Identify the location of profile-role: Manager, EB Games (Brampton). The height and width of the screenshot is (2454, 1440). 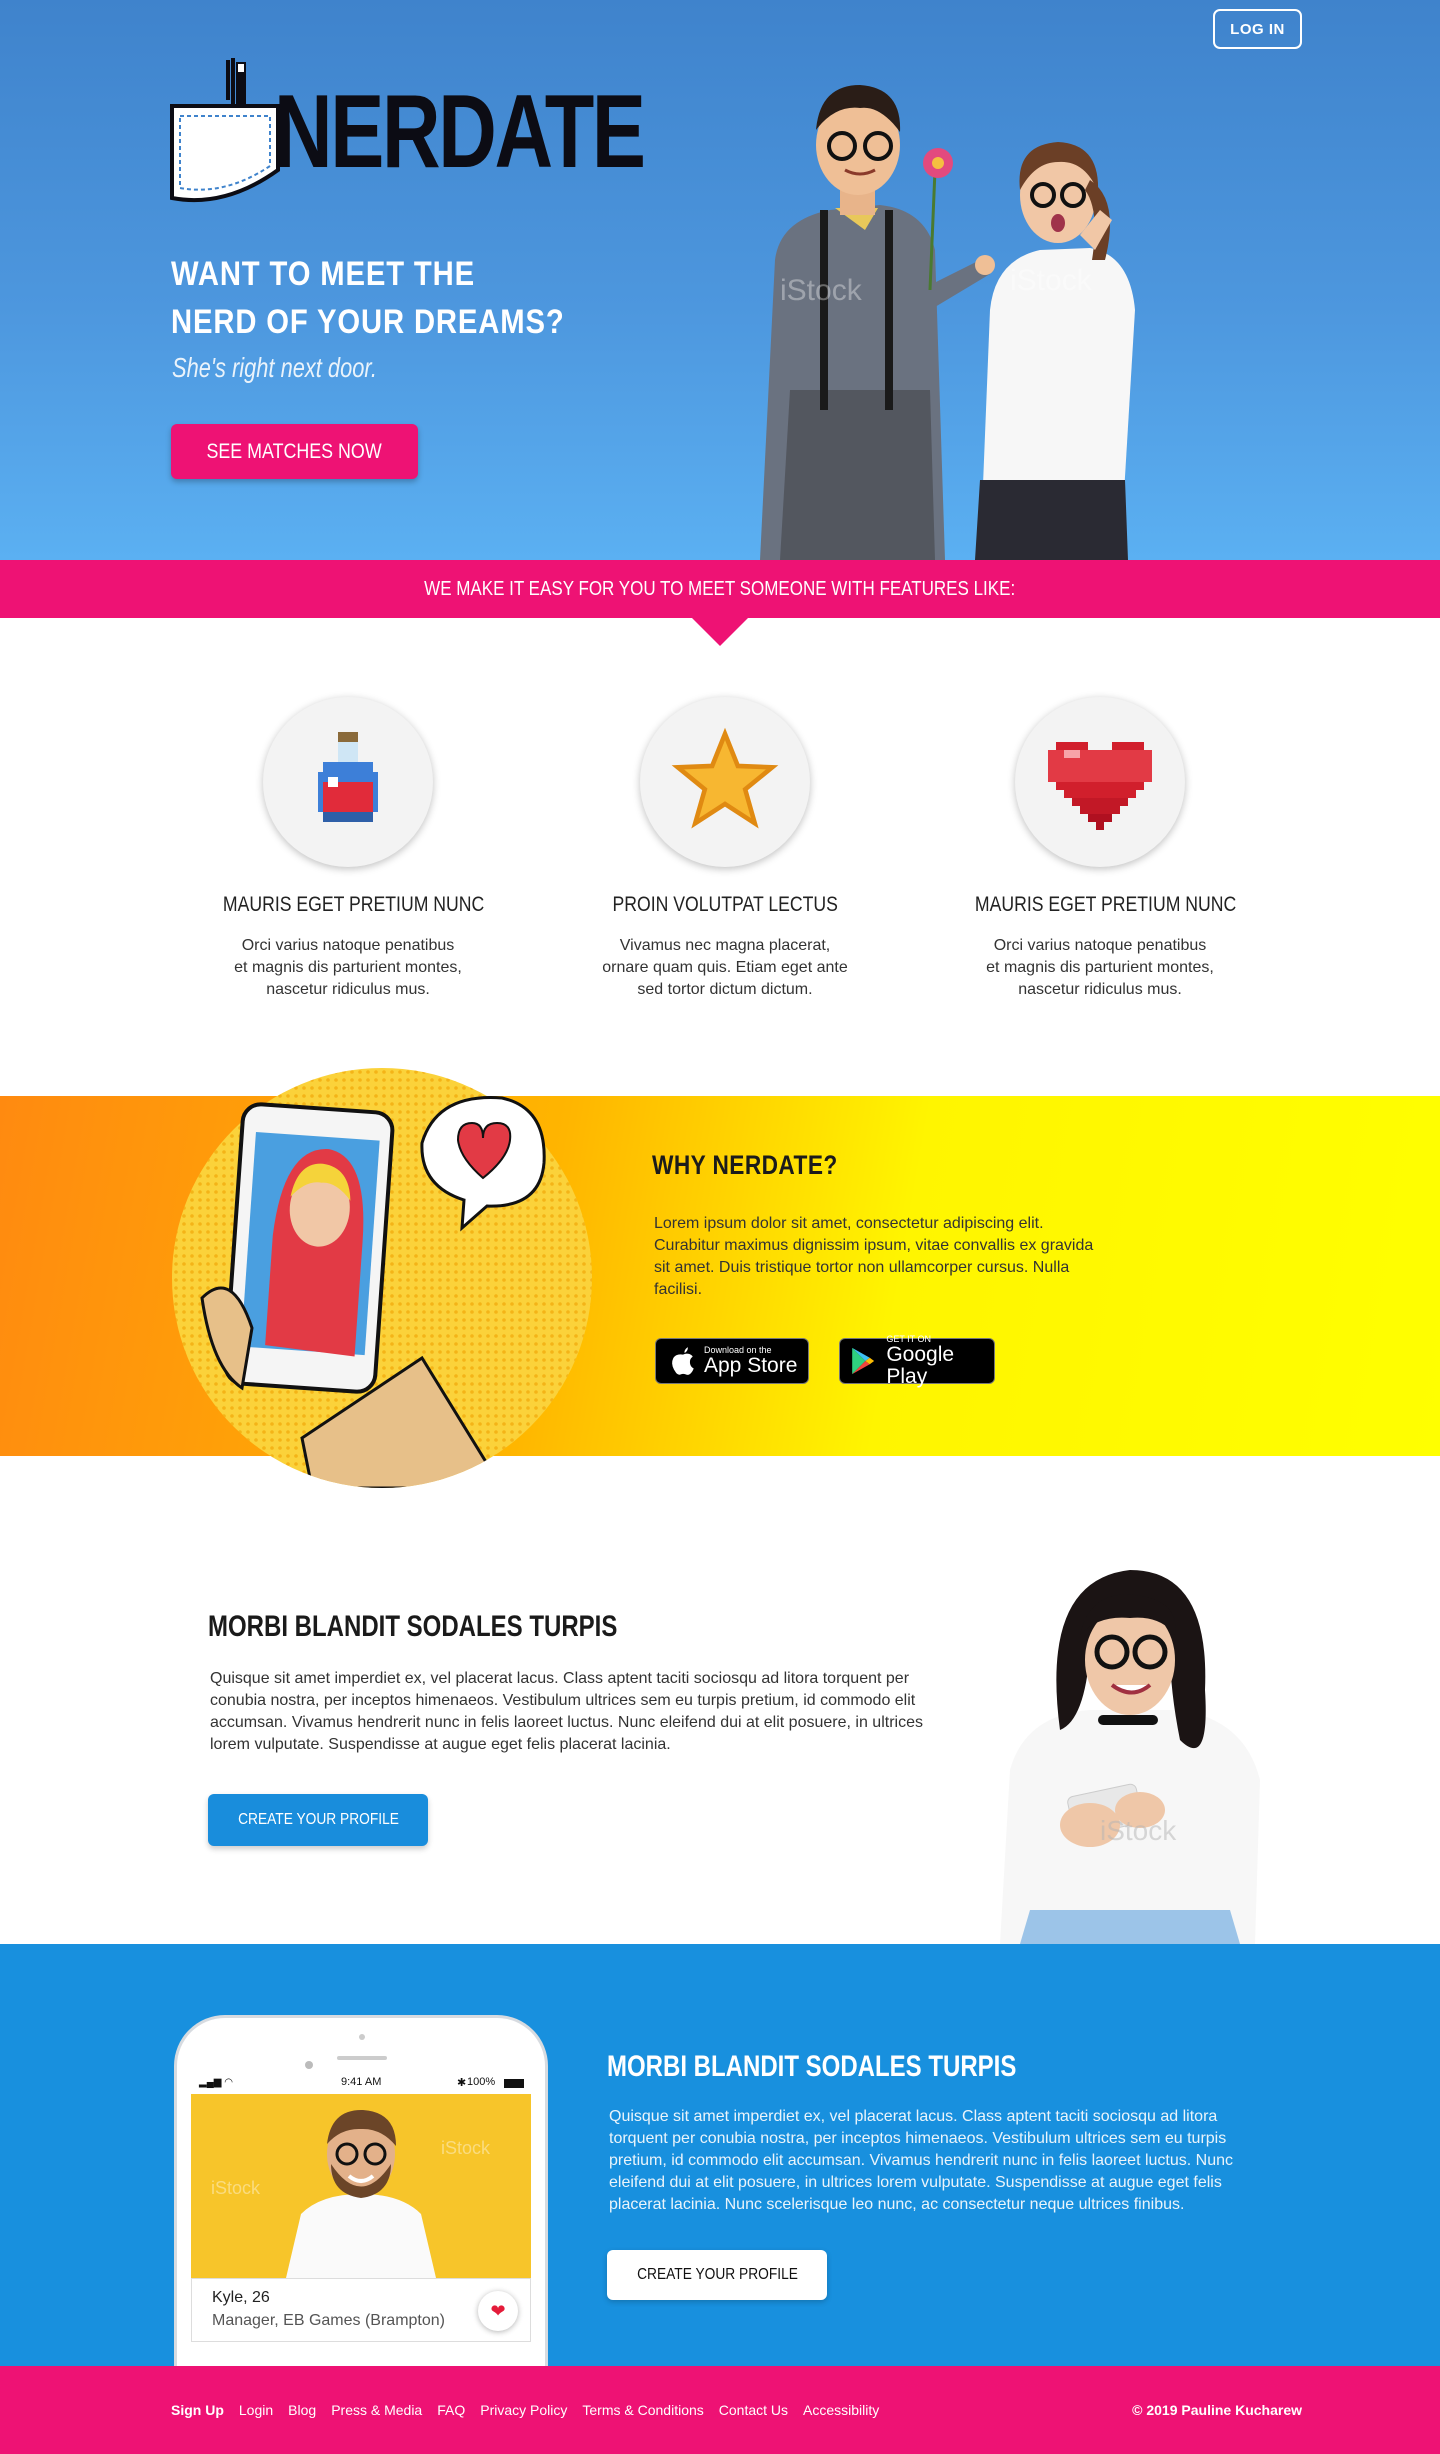
(328, 2320).